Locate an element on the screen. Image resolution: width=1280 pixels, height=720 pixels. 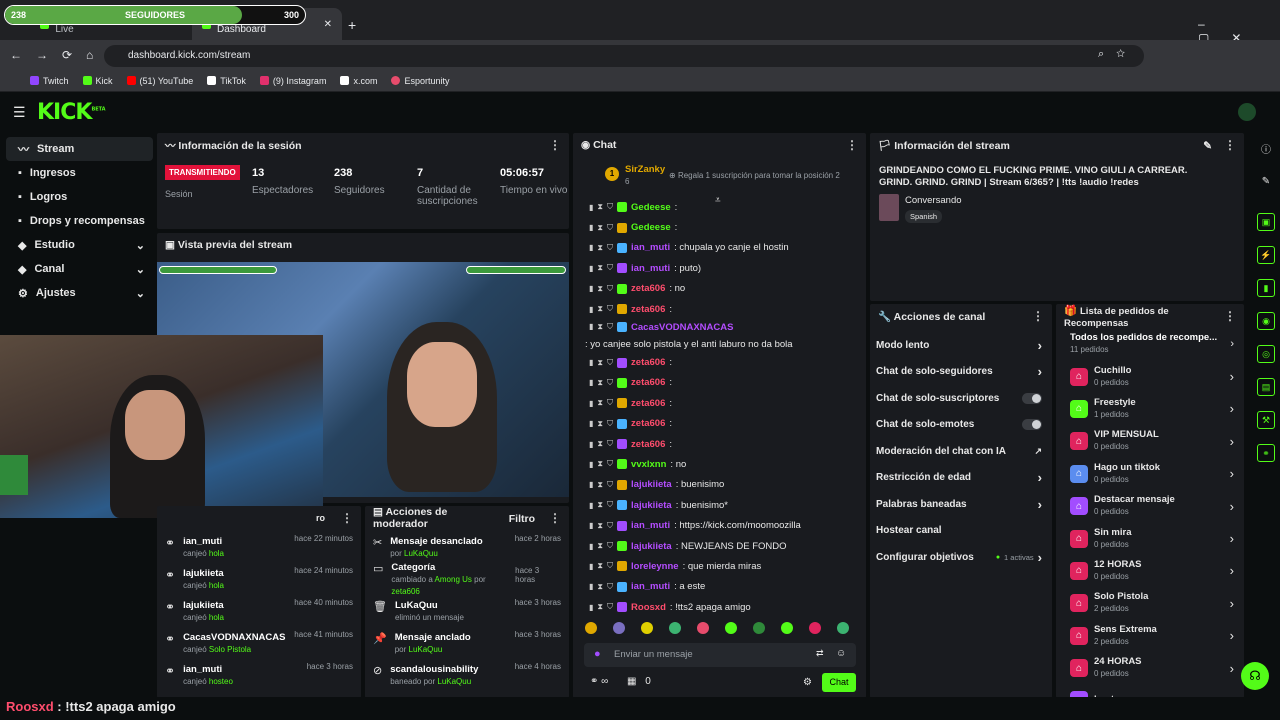
sidebar-item-drops: ▪ Drops y recompensas is located at coordinates (79, 221).